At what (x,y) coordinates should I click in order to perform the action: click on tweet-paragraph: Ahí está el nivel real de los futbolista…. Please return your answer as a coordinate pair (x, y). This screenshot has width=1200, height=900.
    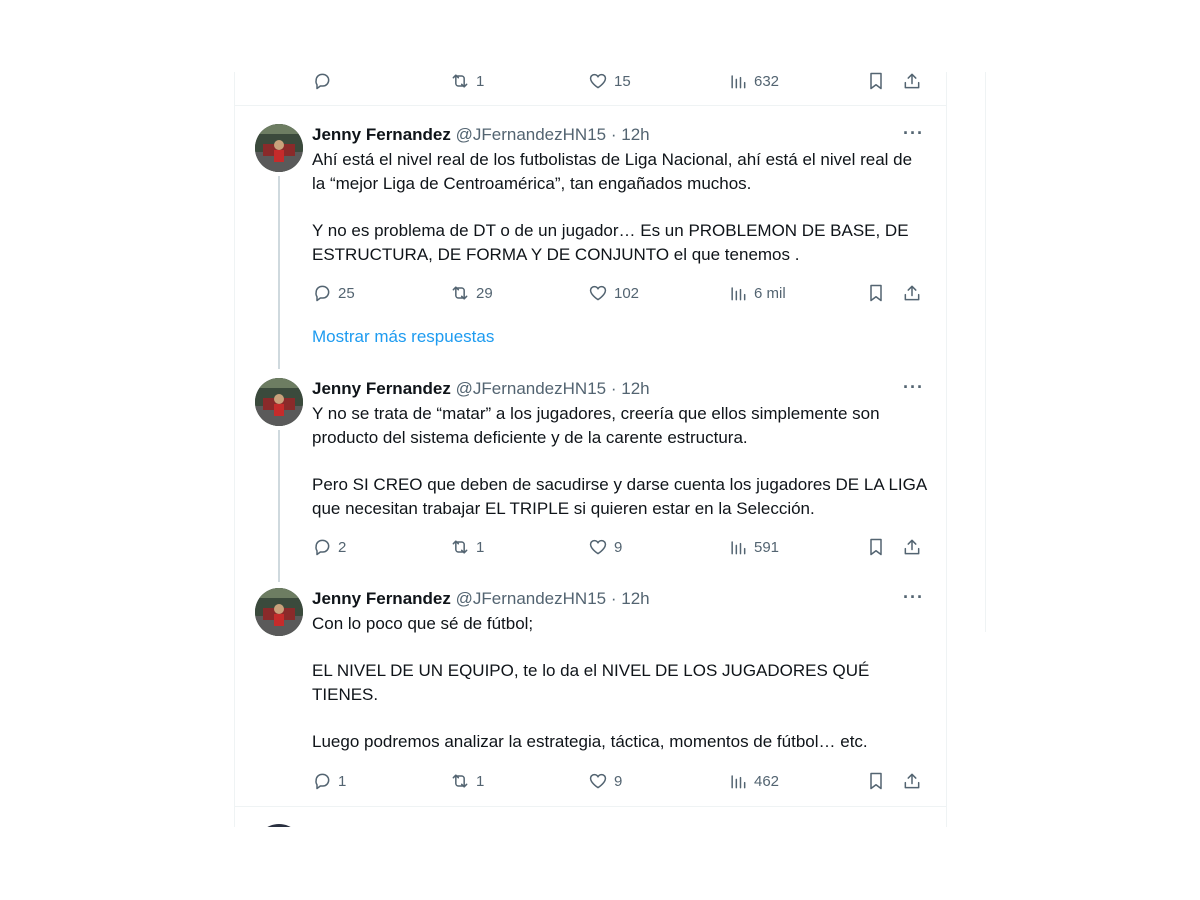
    Looking at the image, I should click on (612, 171).